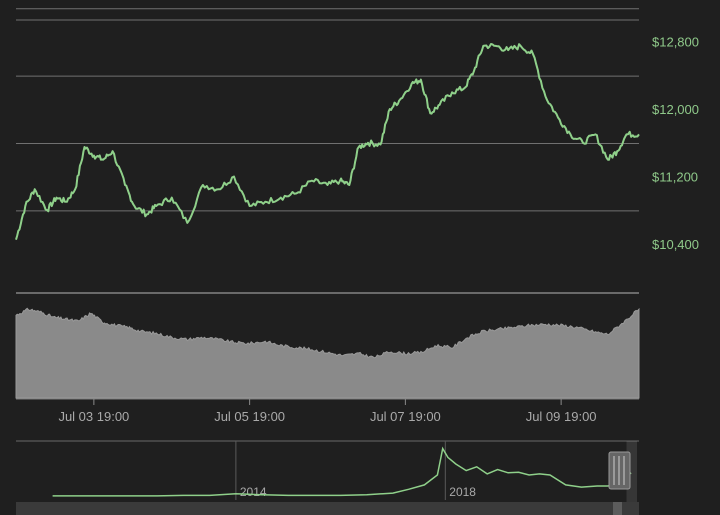 This screenshot has width=720, height=515. I want to click on x-tick-label: Jul 05 19:00, so click(249, 416).